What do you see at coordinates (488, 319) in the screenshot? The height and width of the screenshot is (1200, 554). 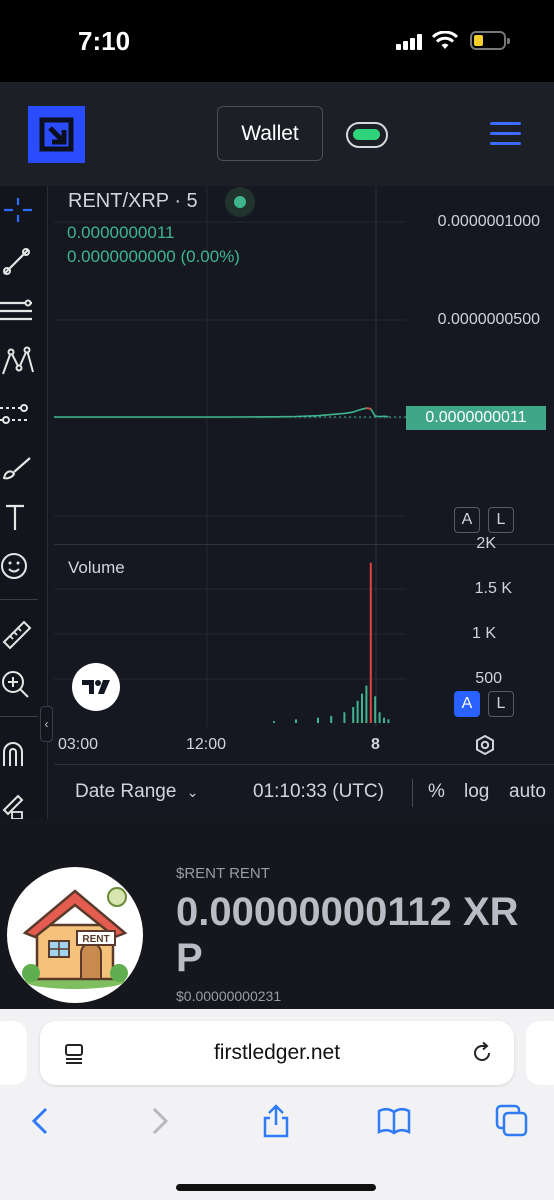 I see `price-axis-label: 0.0000000500` at bounding box center [488, 319].